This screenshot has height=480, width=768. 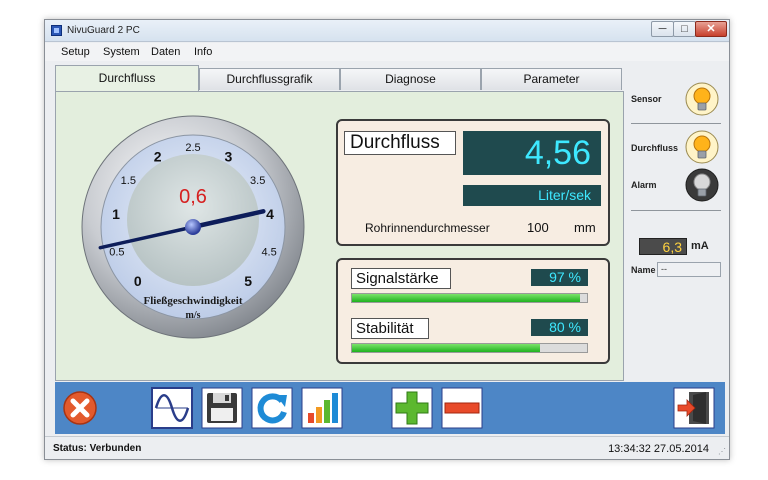 I want to click on current-unit: mA, so click(x=700, y=246).